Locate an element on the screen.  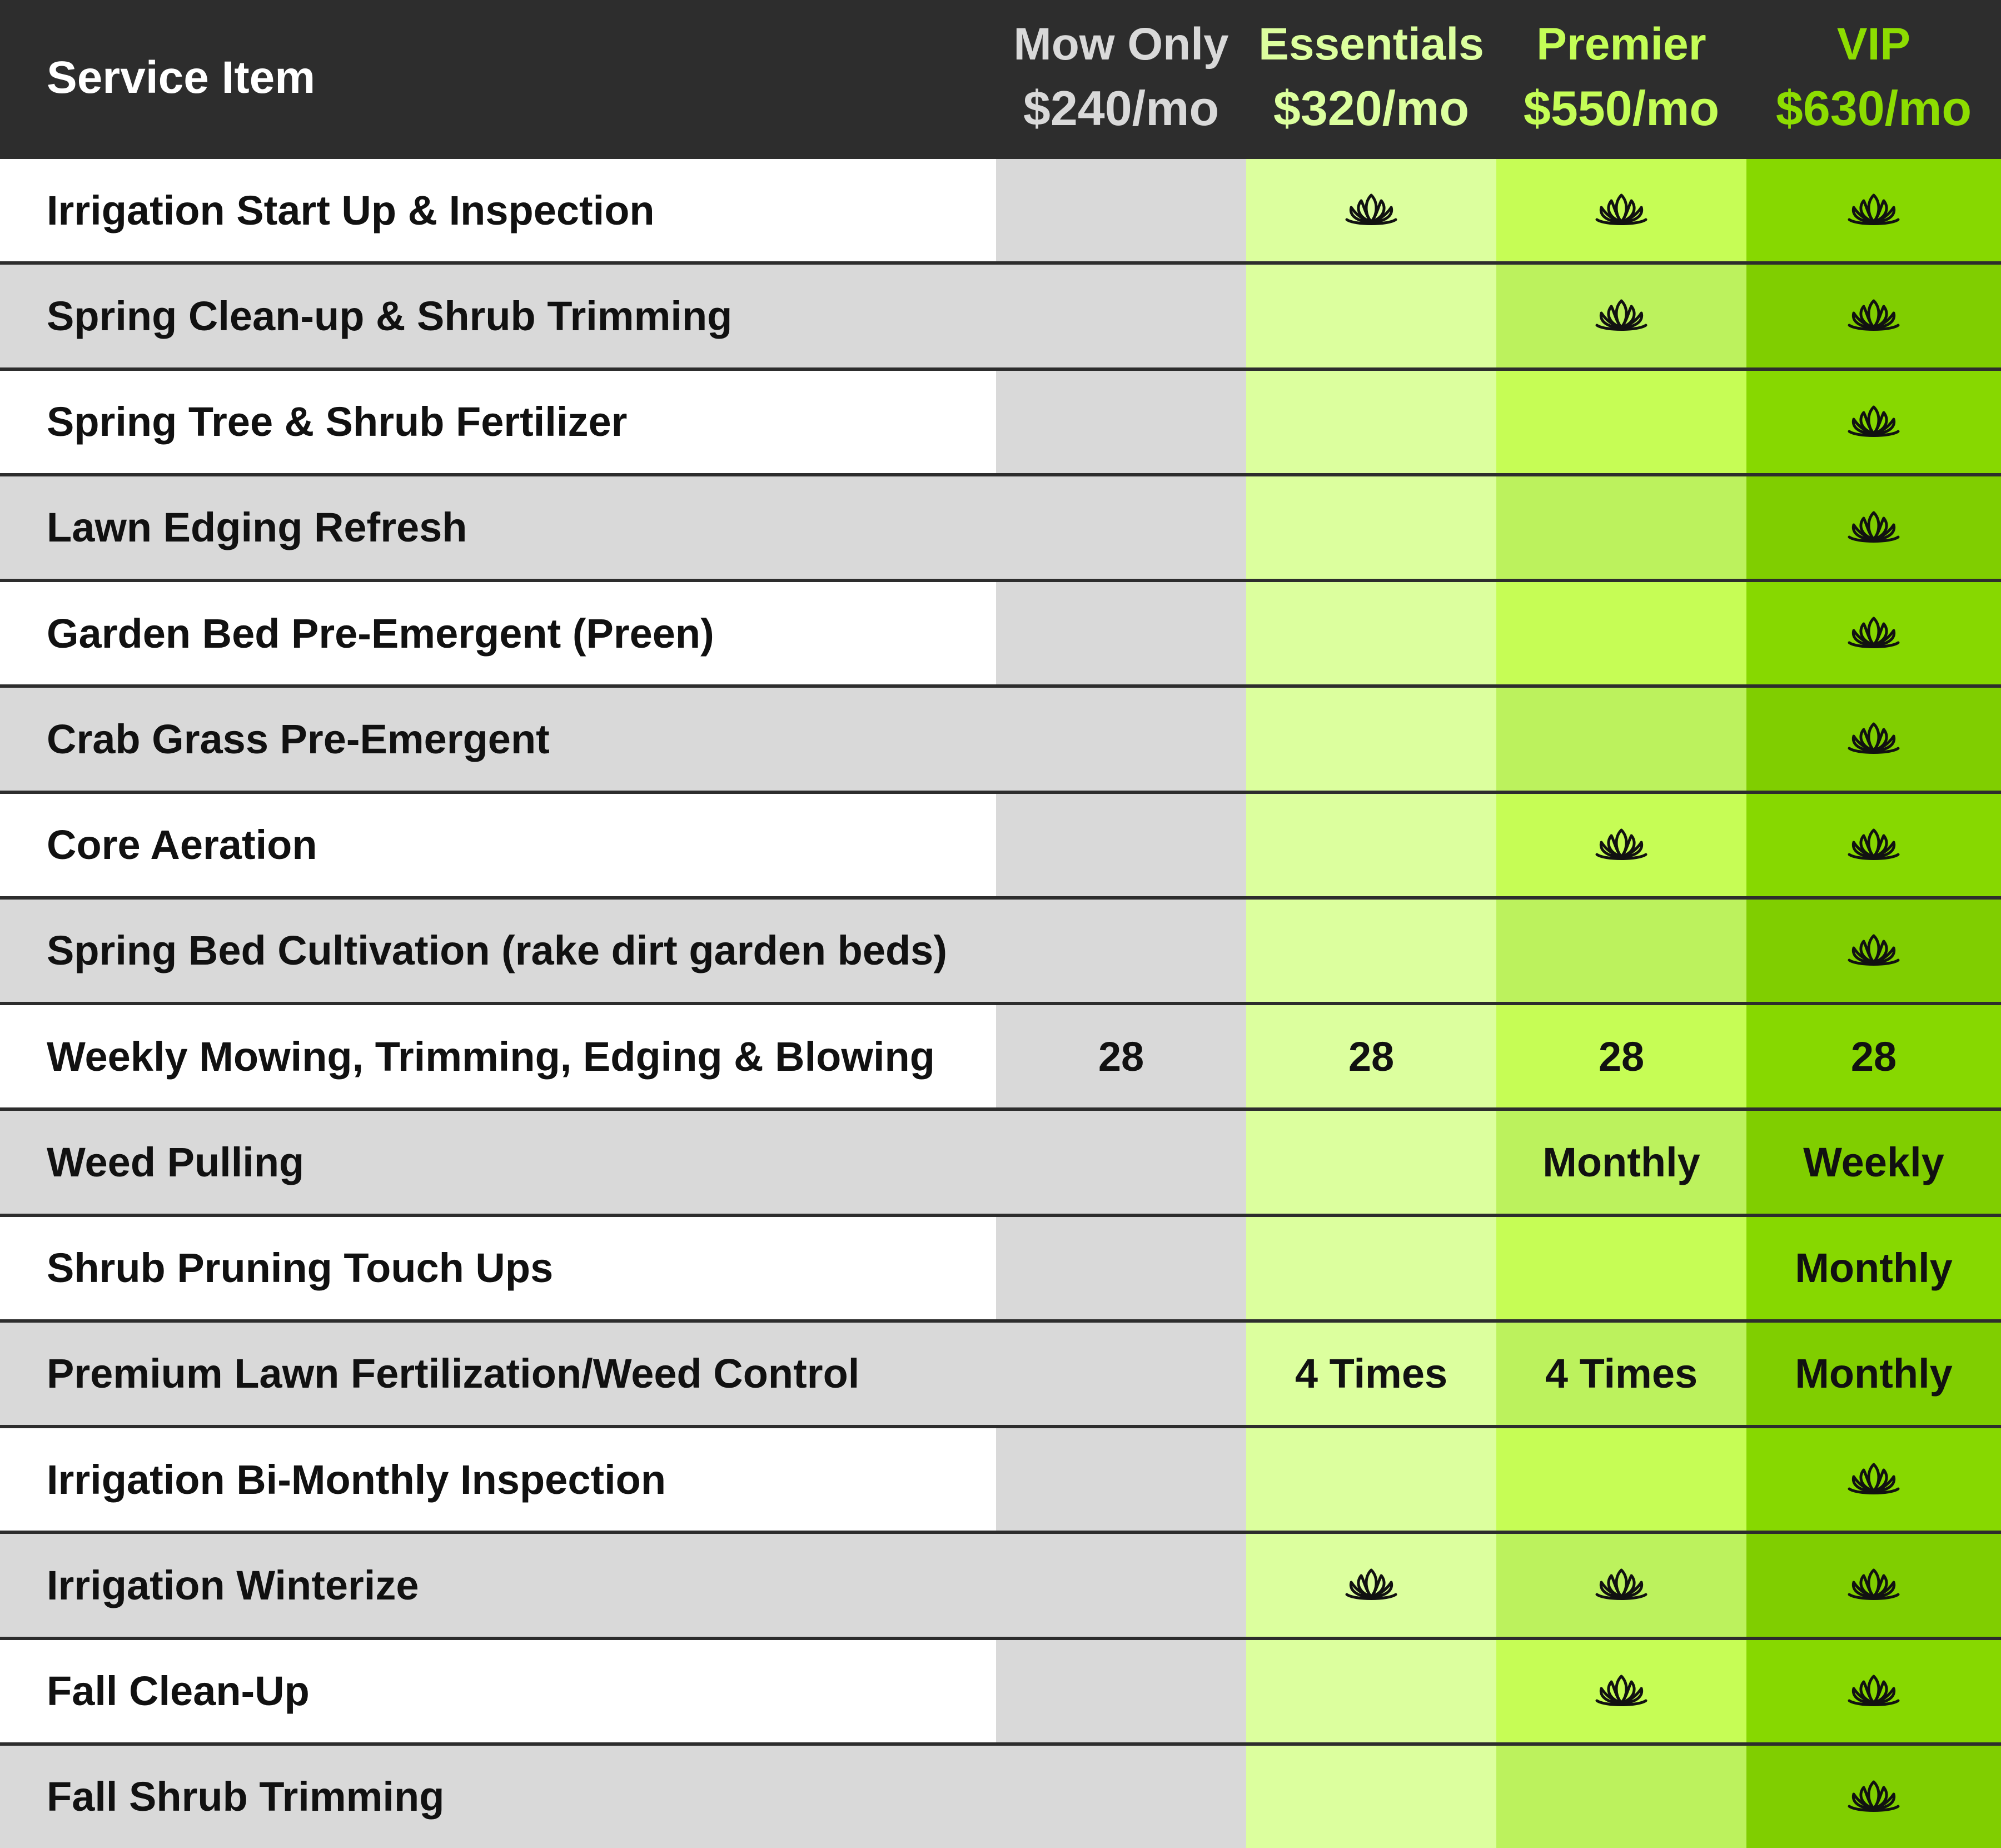
plan-header-vip: VIP $630/mo is located at coordinates (1873, 78).